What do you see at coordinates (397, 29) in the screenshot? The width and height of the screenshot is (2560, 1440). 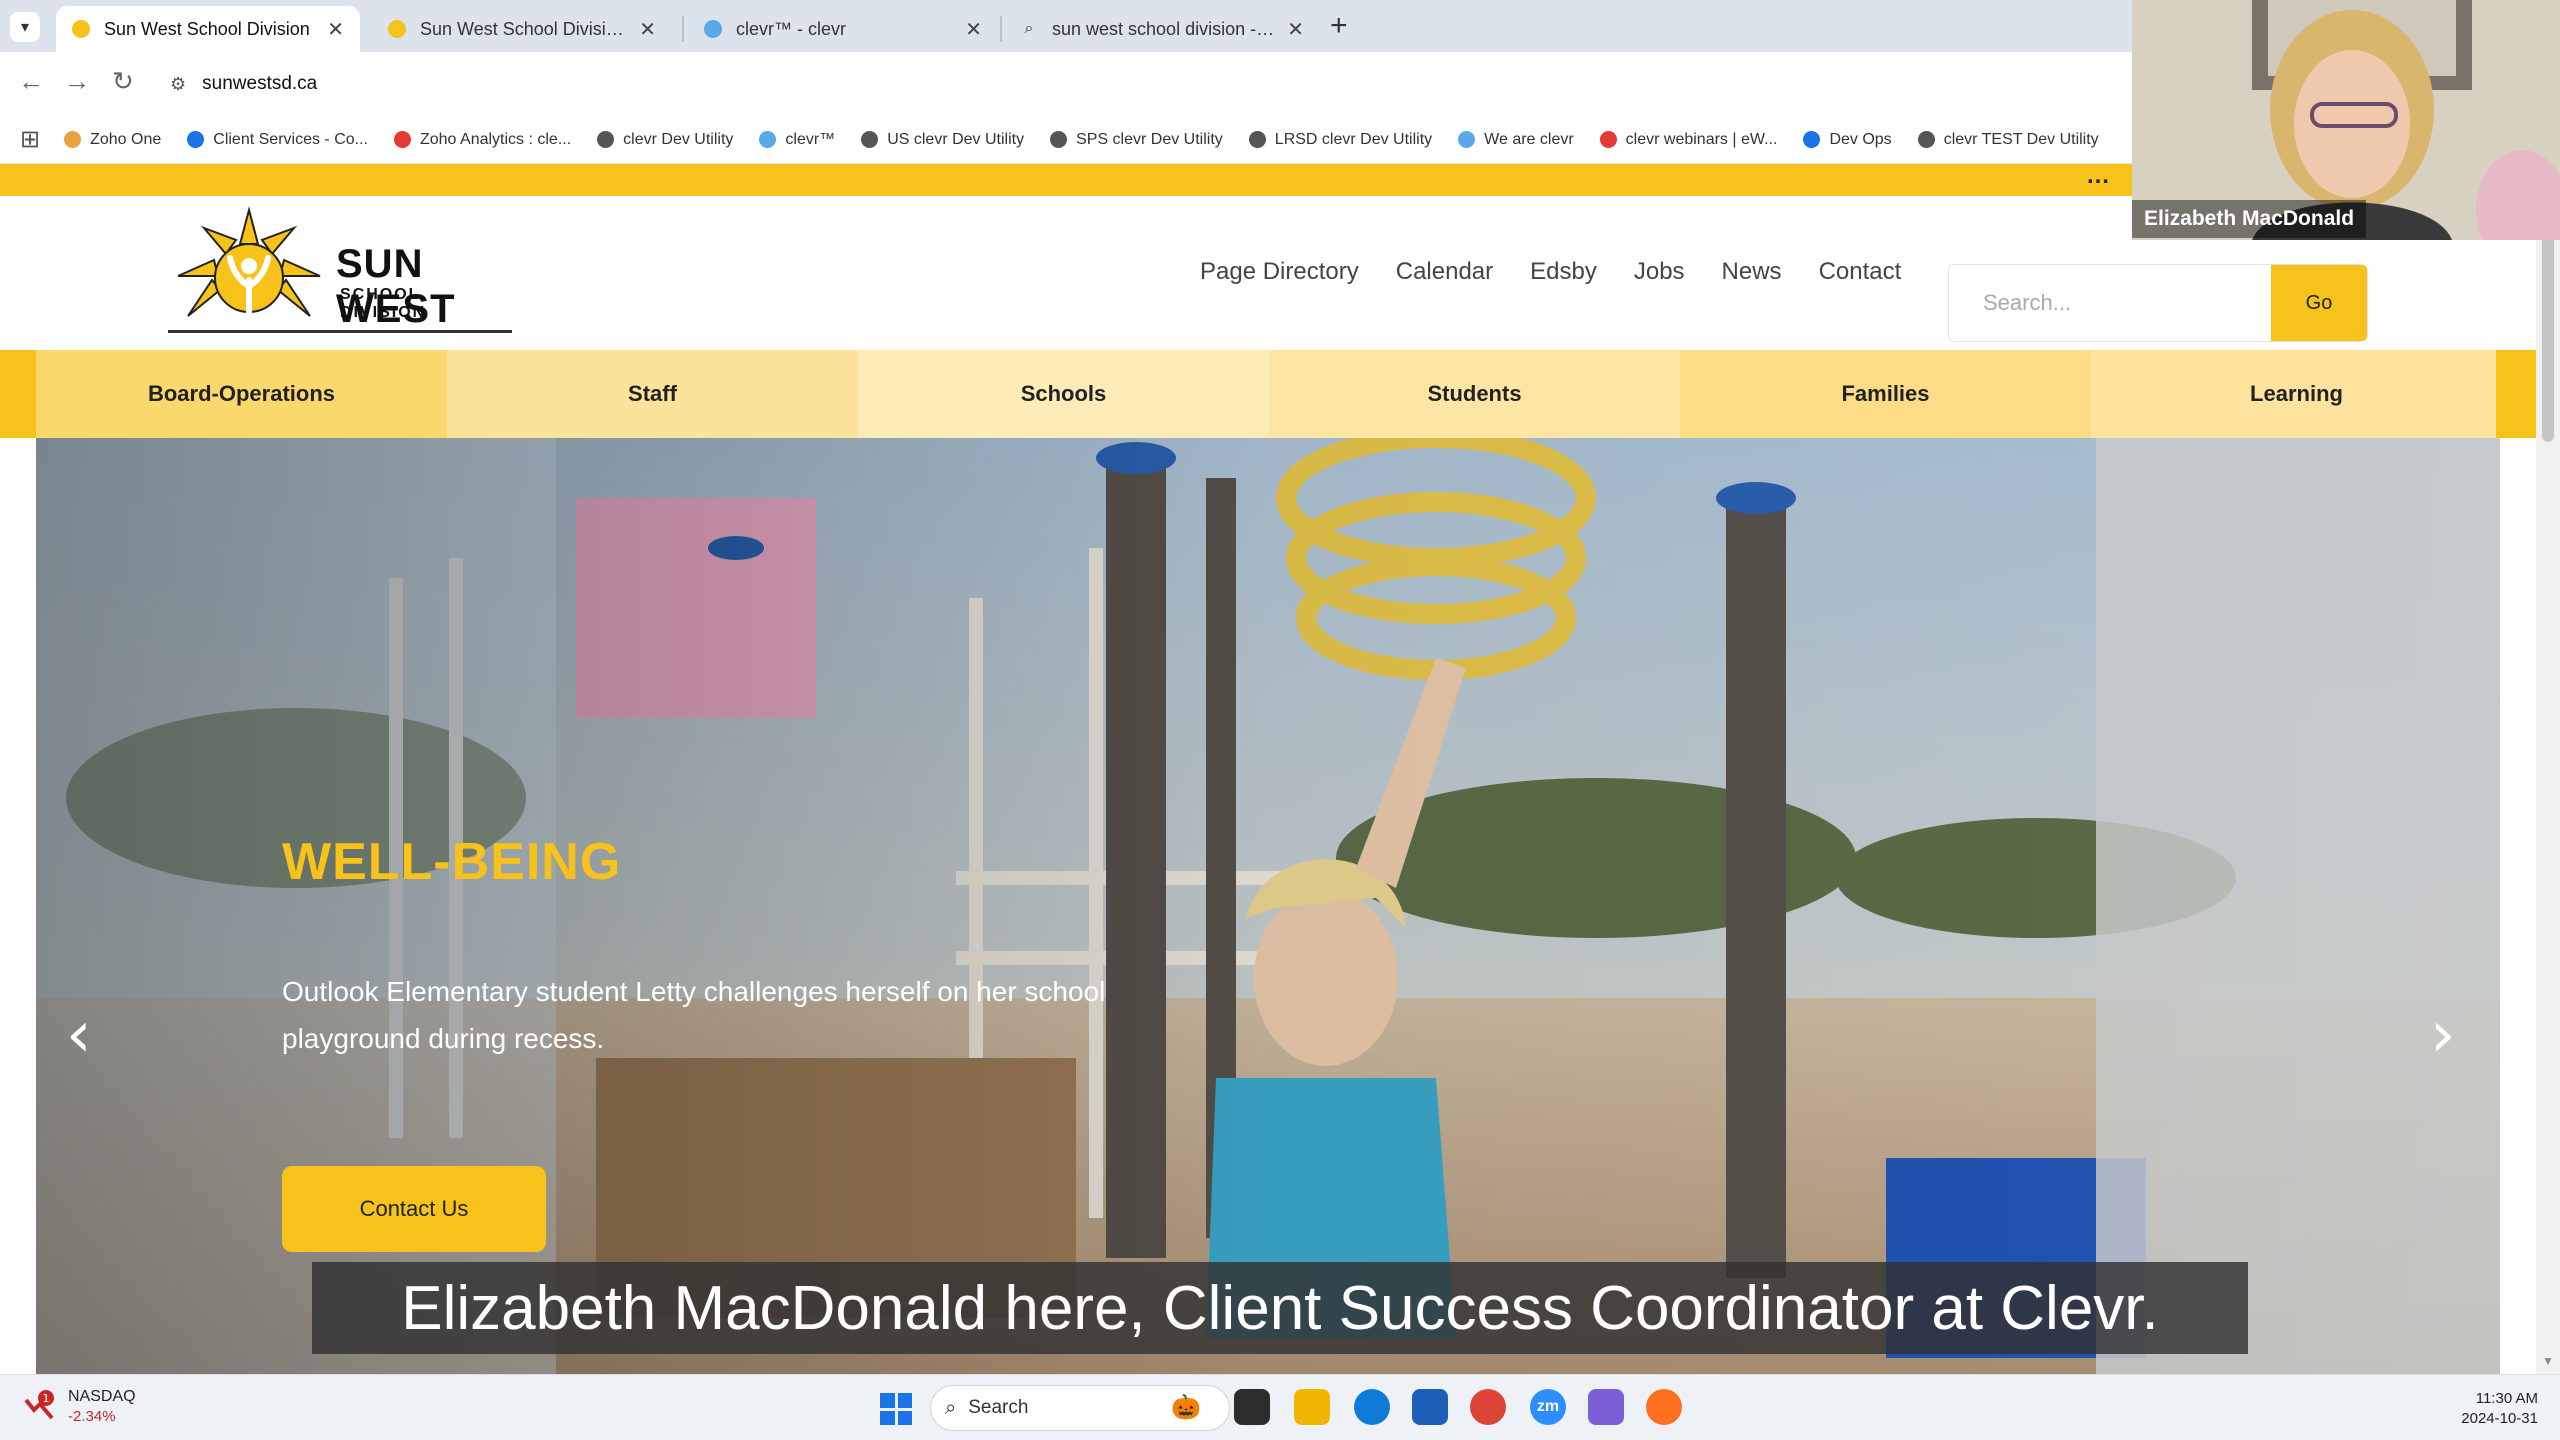 I see `sun-favicon-icon` at bounding box center [397, 29].